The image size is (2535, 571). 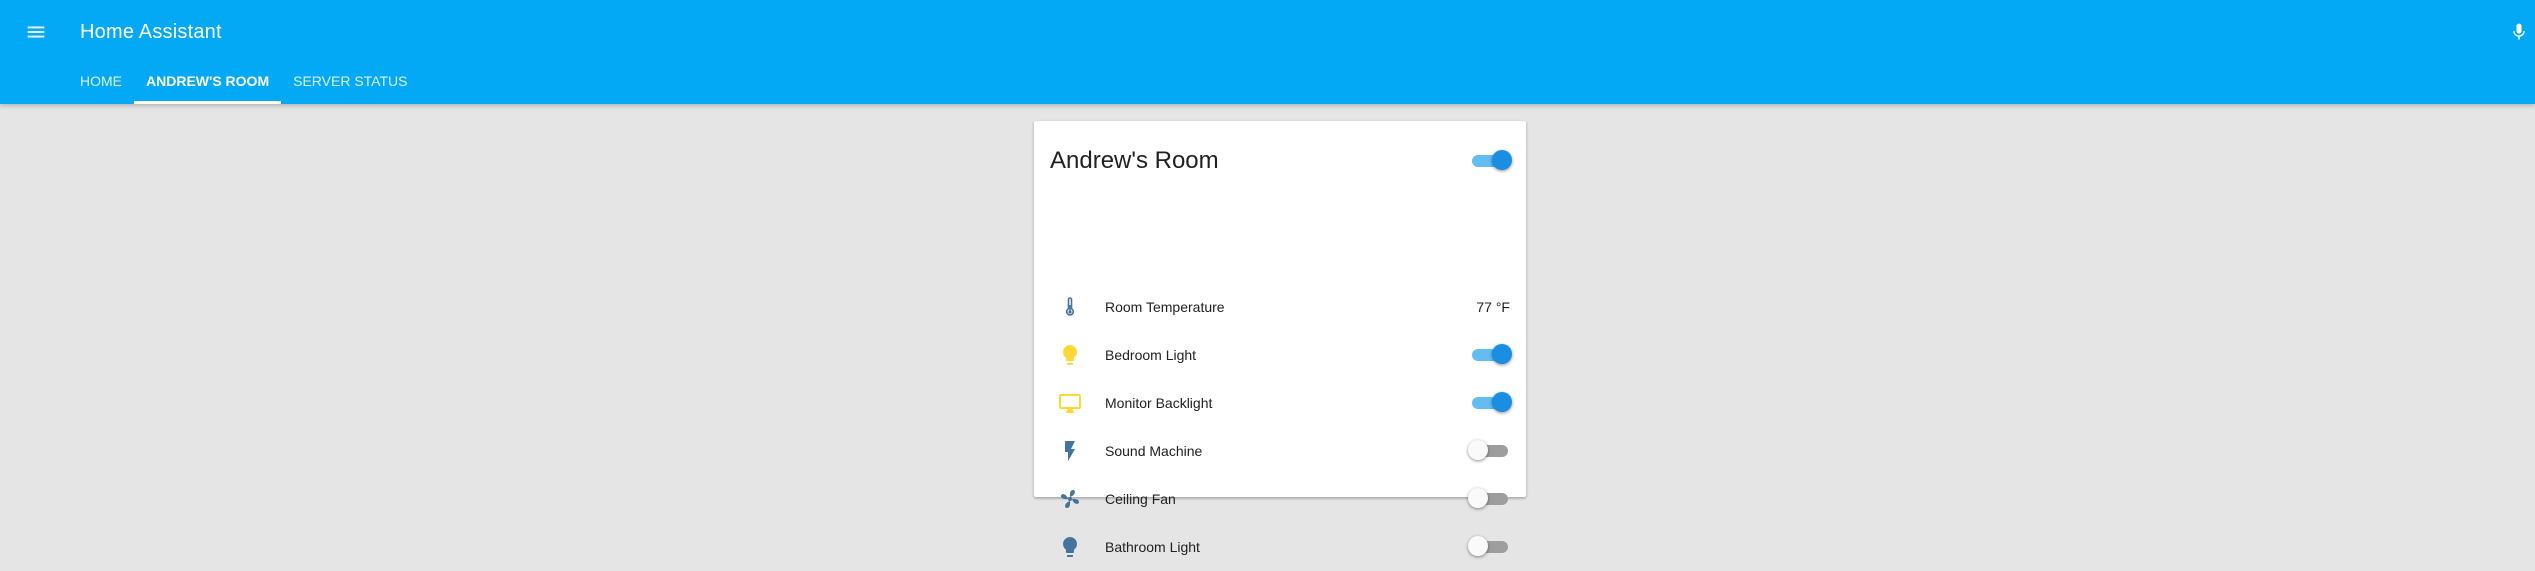 I want to click on row-monitor-backlight: Monitor Backlight, so click(x=1280, y=403).